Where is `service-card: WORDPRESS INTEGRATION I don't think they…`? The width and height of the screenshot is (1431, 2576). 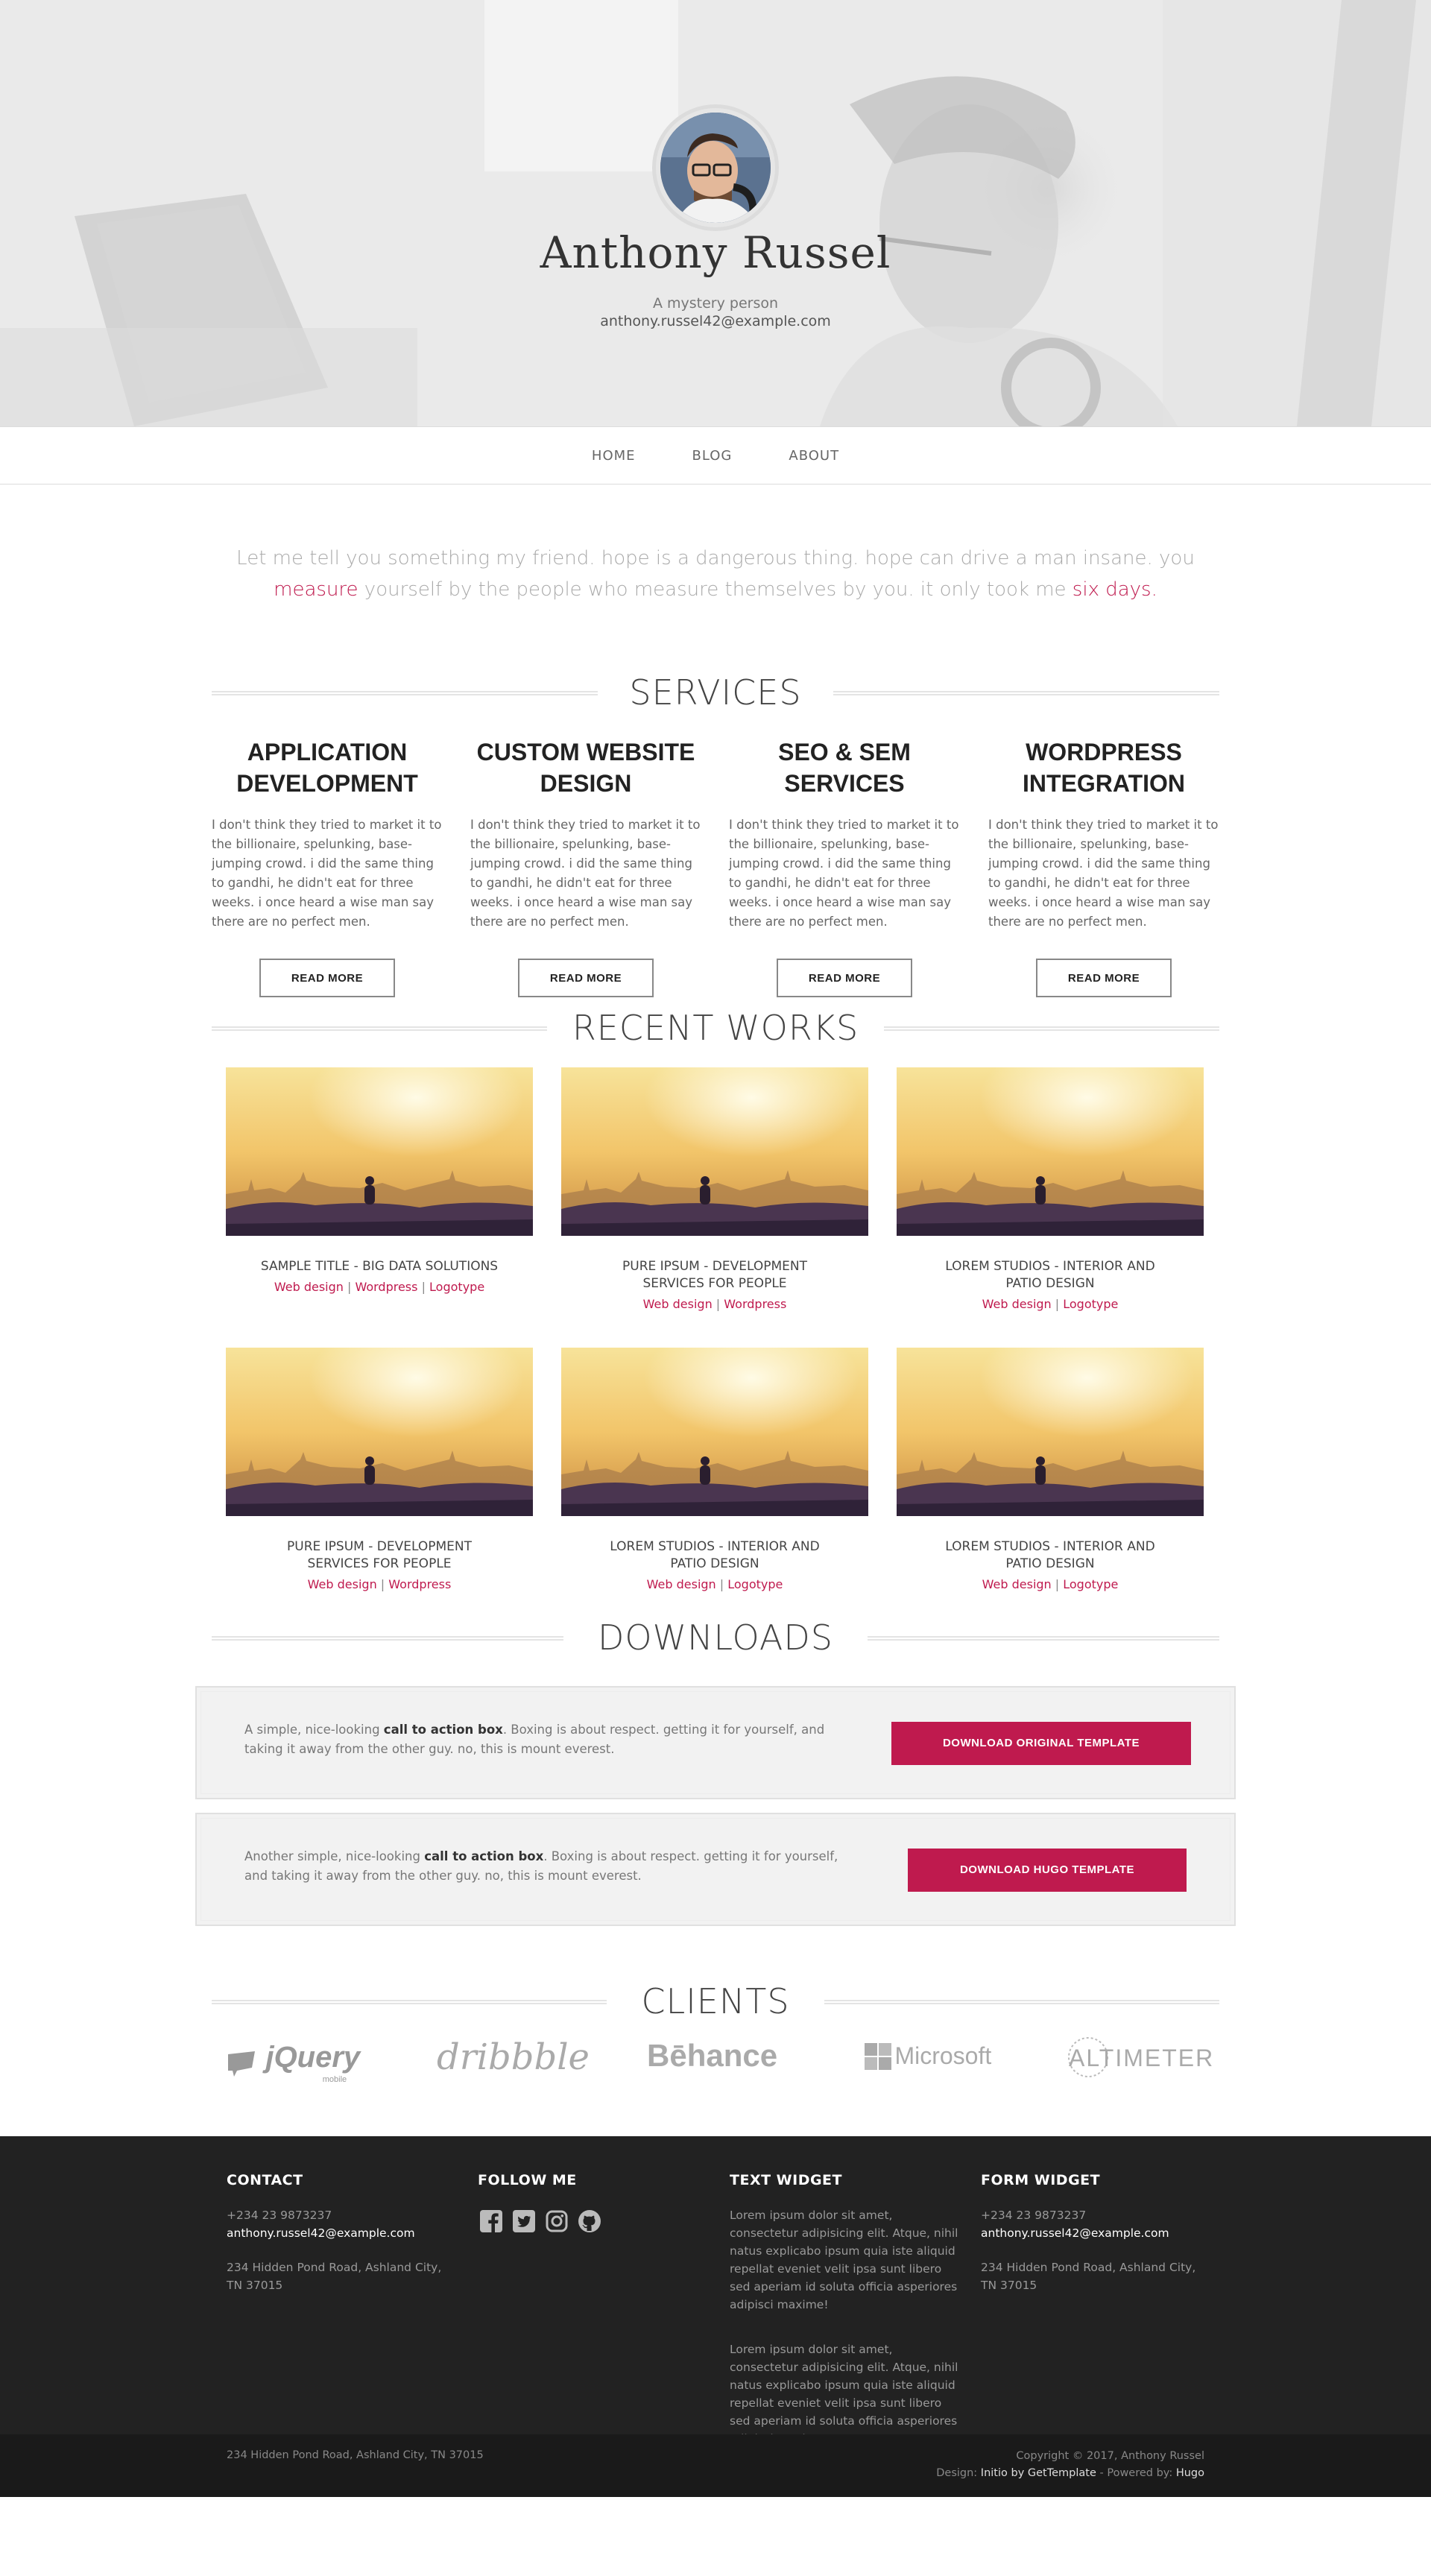 service-card: WORDPRESS INTEGRATION I don't think they… is located at coordinates (1104, 860).